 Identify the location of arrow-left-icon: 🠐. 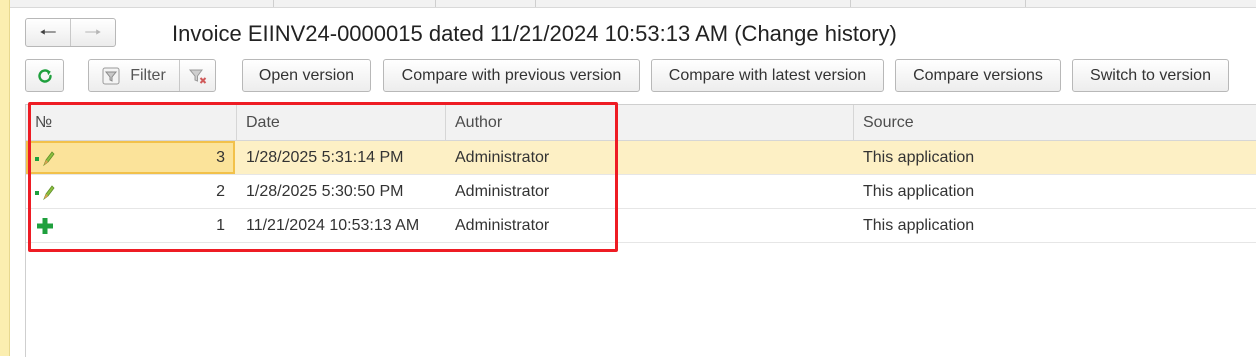
(48, 32).